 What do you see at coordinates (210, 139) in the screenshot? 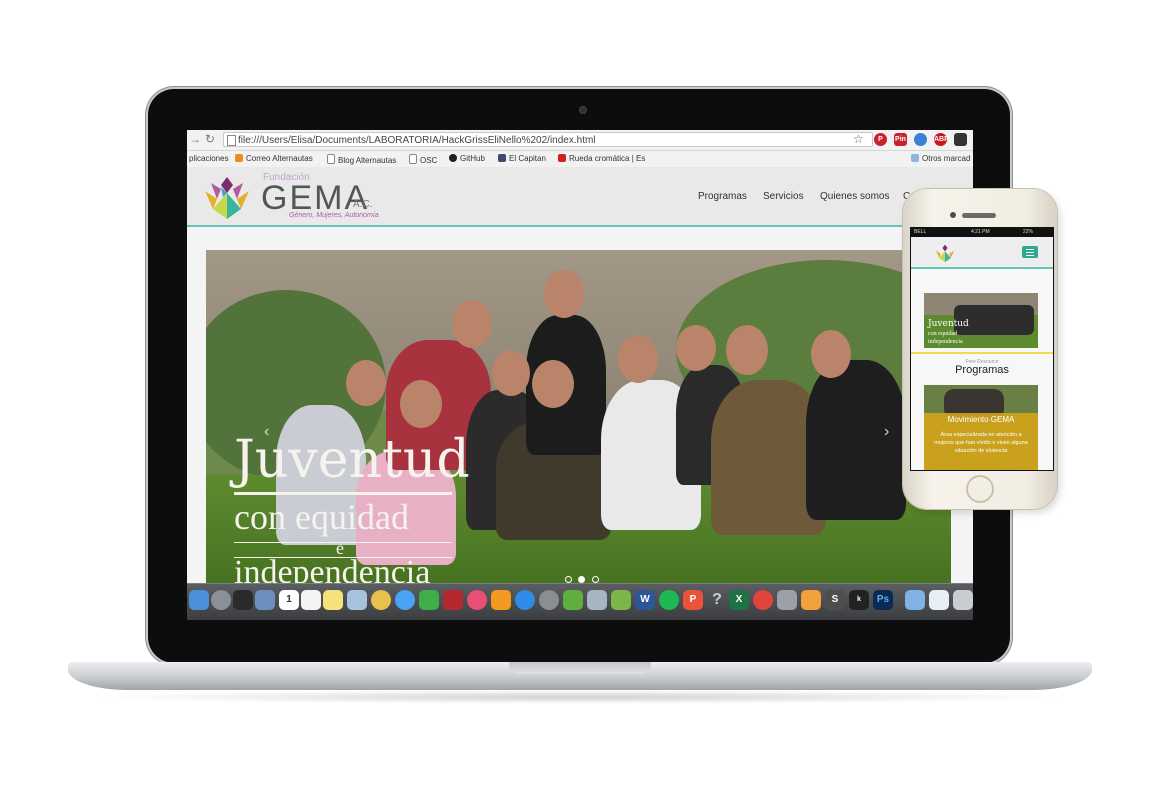
I see `reload-icon: ↻` at bounding box center [210, 139].